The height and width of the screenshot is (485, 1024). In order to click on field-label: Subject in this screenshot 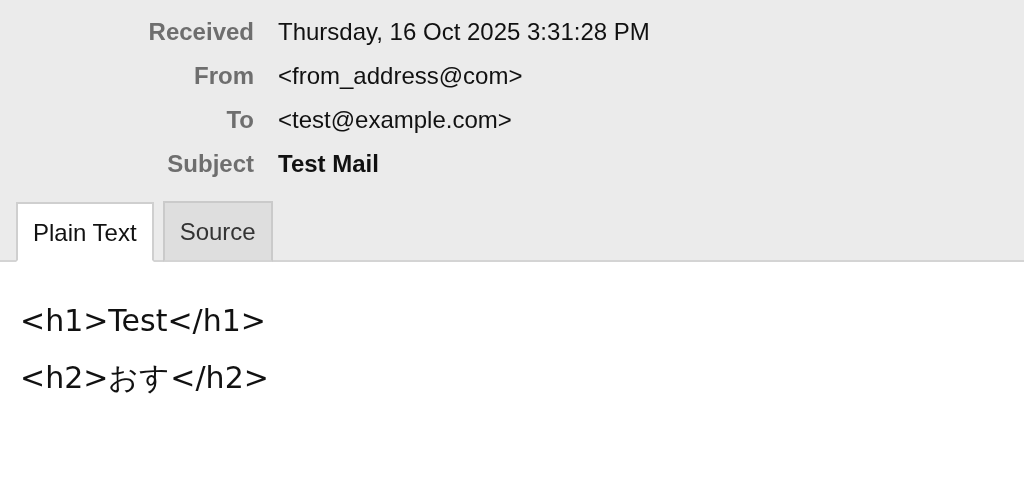, I will do `click(210, 164)`.